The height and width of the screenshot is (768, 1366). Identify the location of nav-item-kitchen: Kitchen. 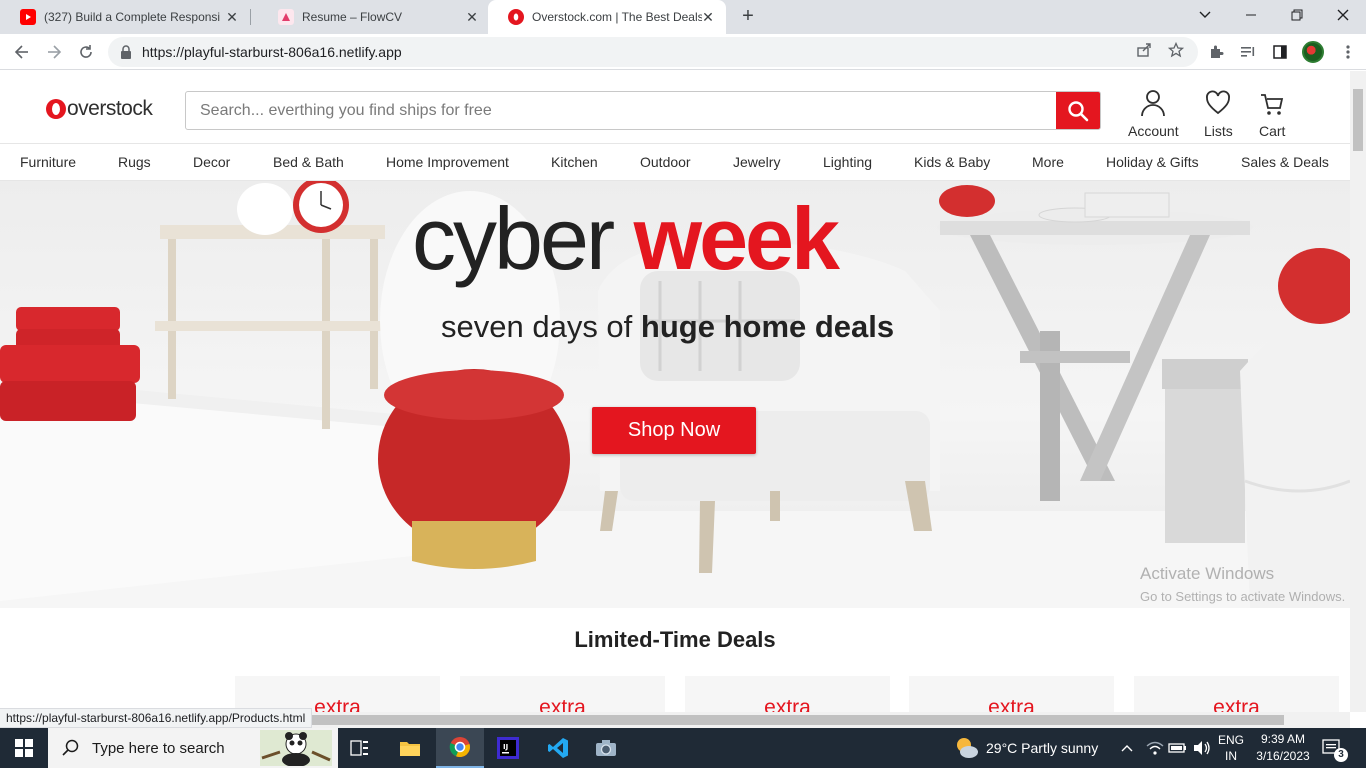
(574, 162).